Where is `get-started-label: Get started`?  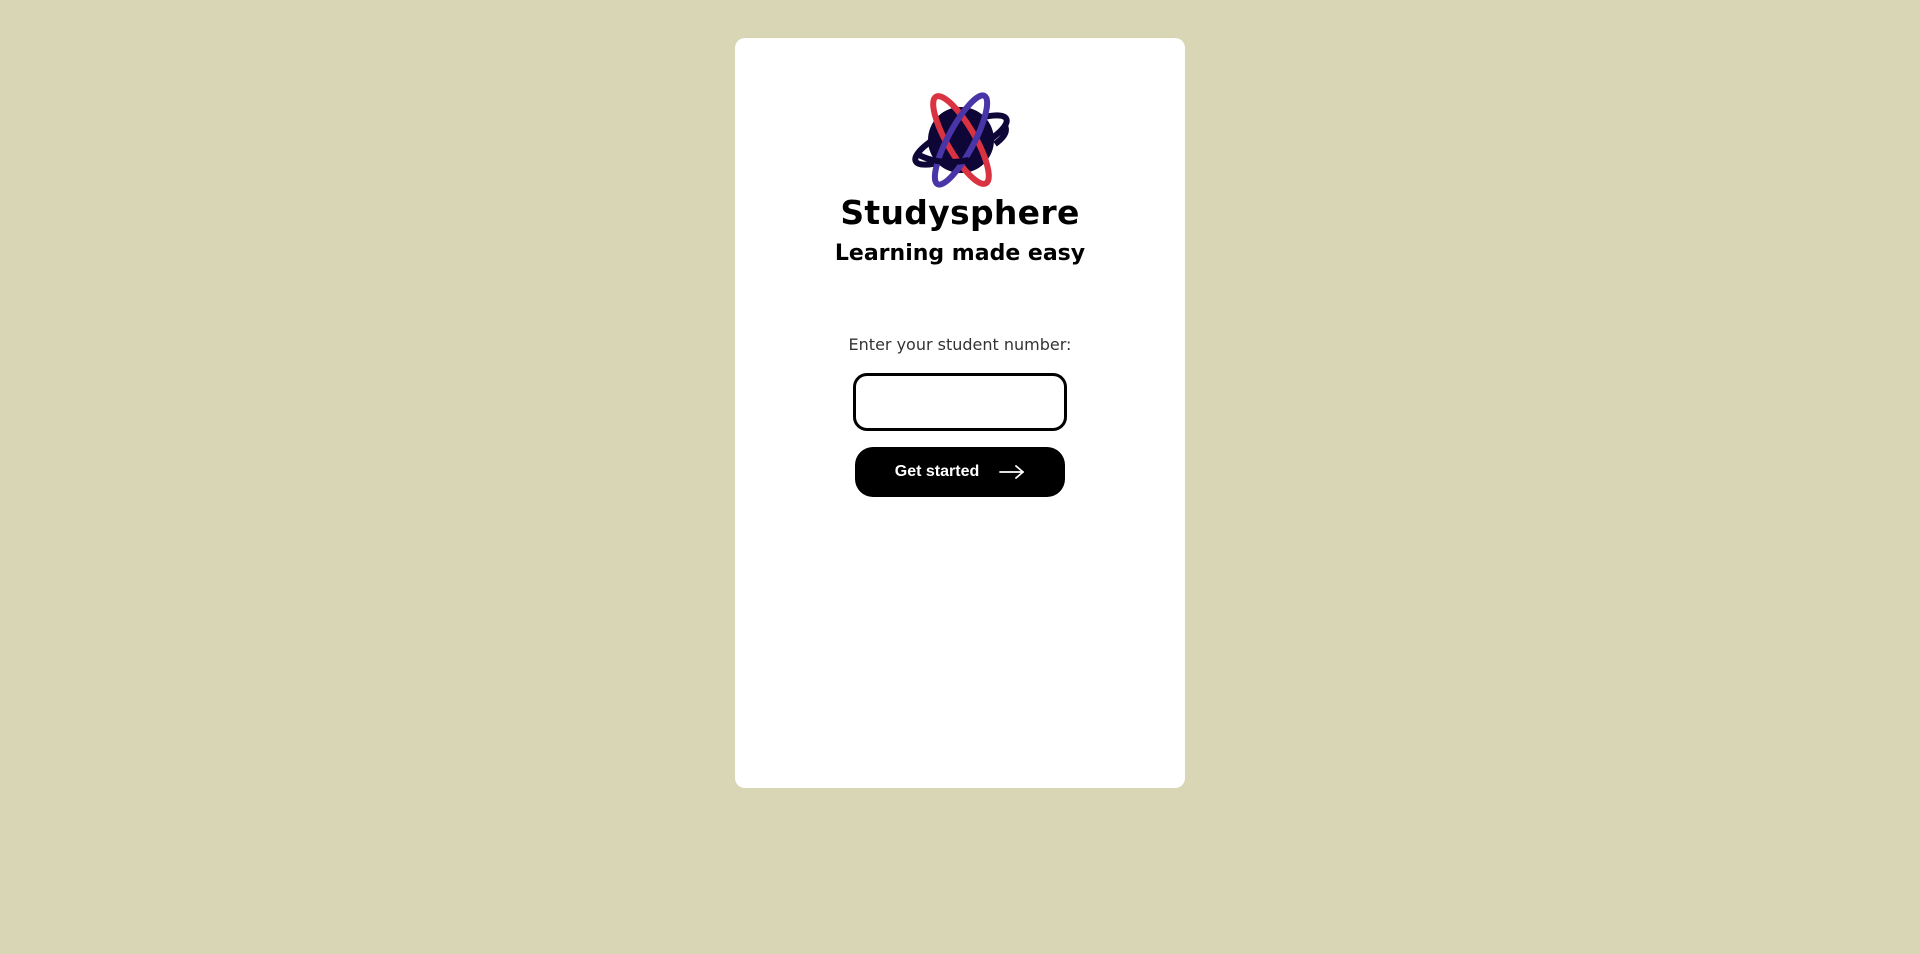 get-started-label: Get started is located at coordinates (937, 471).